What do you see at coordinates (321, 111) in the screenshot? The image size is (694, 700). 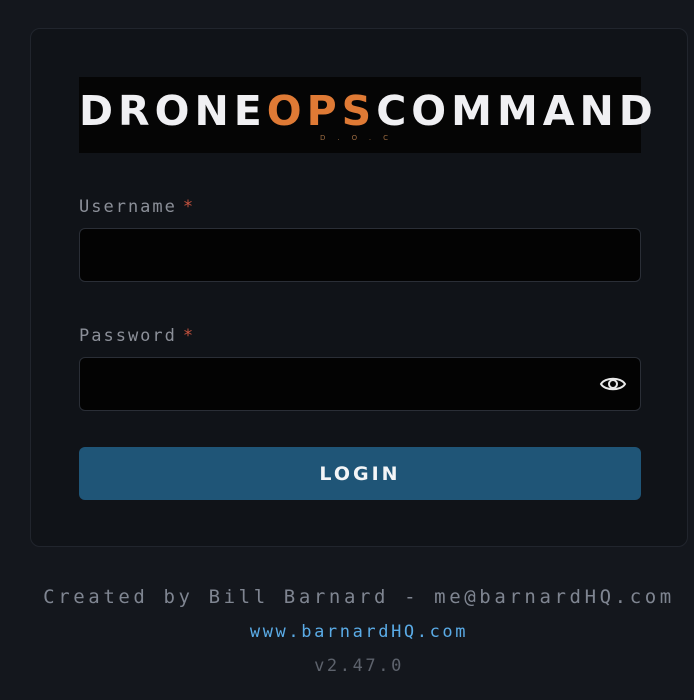 I see `logo-word-ops: OPS` at bounding box center [321, 111].